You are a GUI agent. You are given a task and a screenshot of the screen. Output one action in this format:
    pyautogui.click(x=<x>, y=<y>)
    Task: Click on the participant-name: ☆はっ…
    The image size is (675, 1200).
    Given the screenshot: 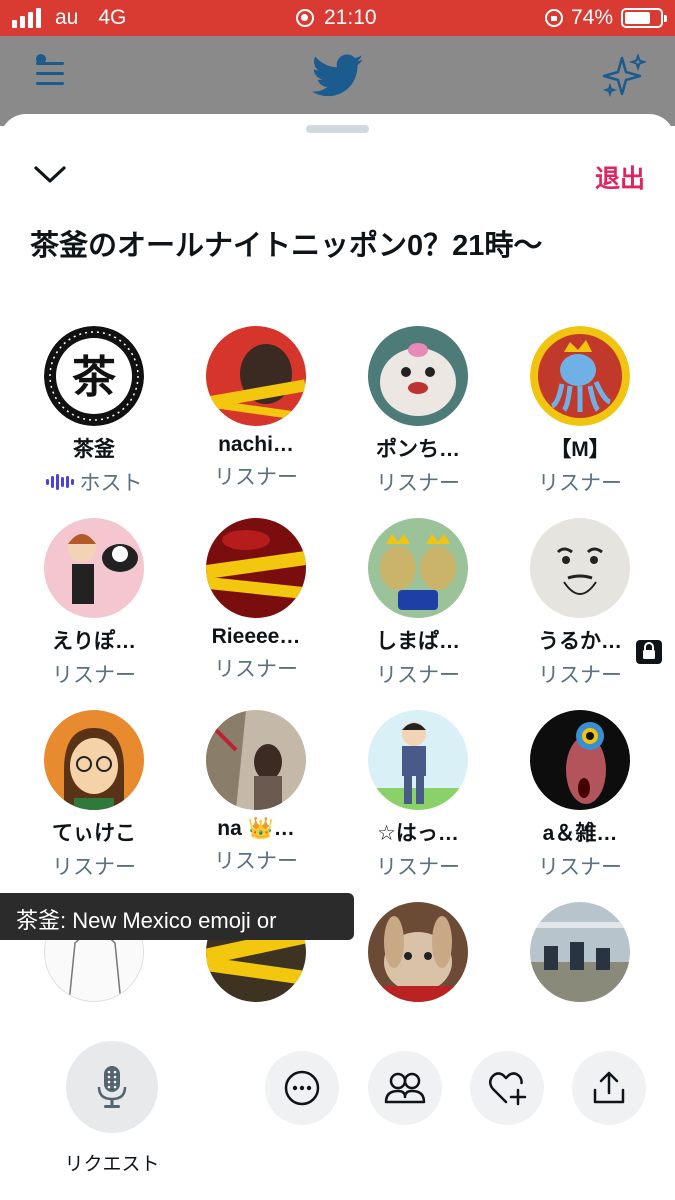 What is the action you would take?
    pyautogui.click(x=418, y=833)
    